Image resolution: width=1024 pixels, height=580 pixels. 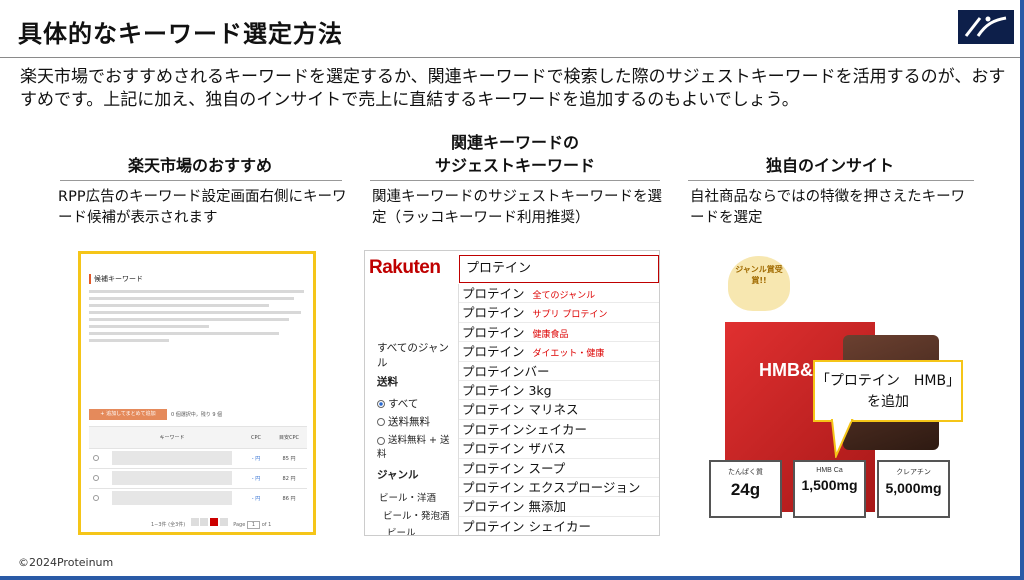 I want to click on suggestion-text: プロテイン 3kg, so click(x=507, y=390).